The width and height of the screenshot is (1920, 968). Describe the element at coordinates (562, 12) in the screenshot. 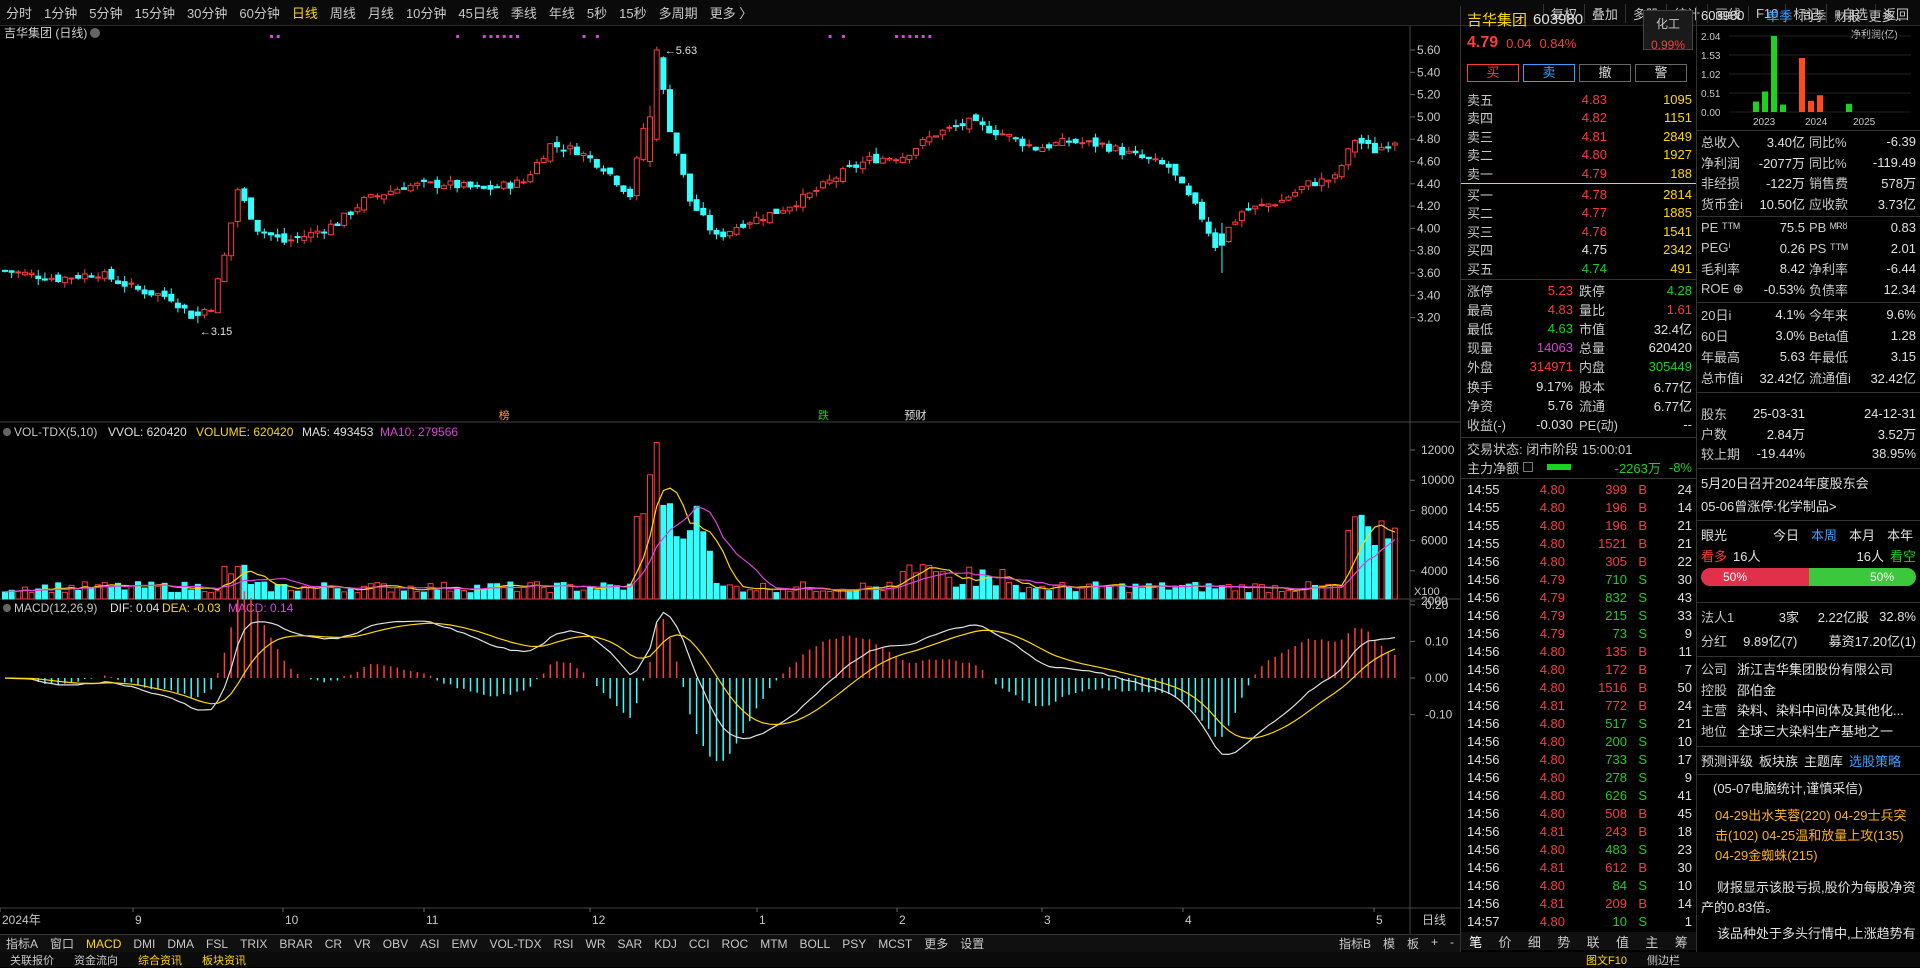

I see `period-tab: 年线` at that location.